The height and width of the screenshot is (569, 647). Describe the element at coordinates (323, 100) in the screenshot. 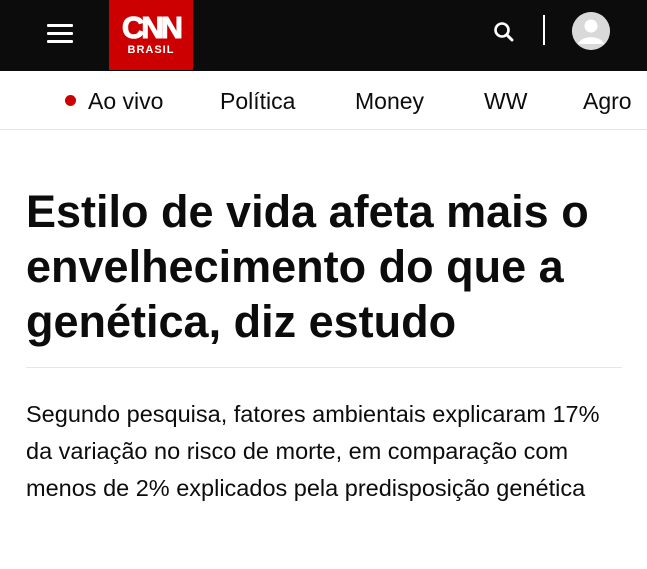

I see `section-nav: Ao vivo Política Money WW Agro` at that location.